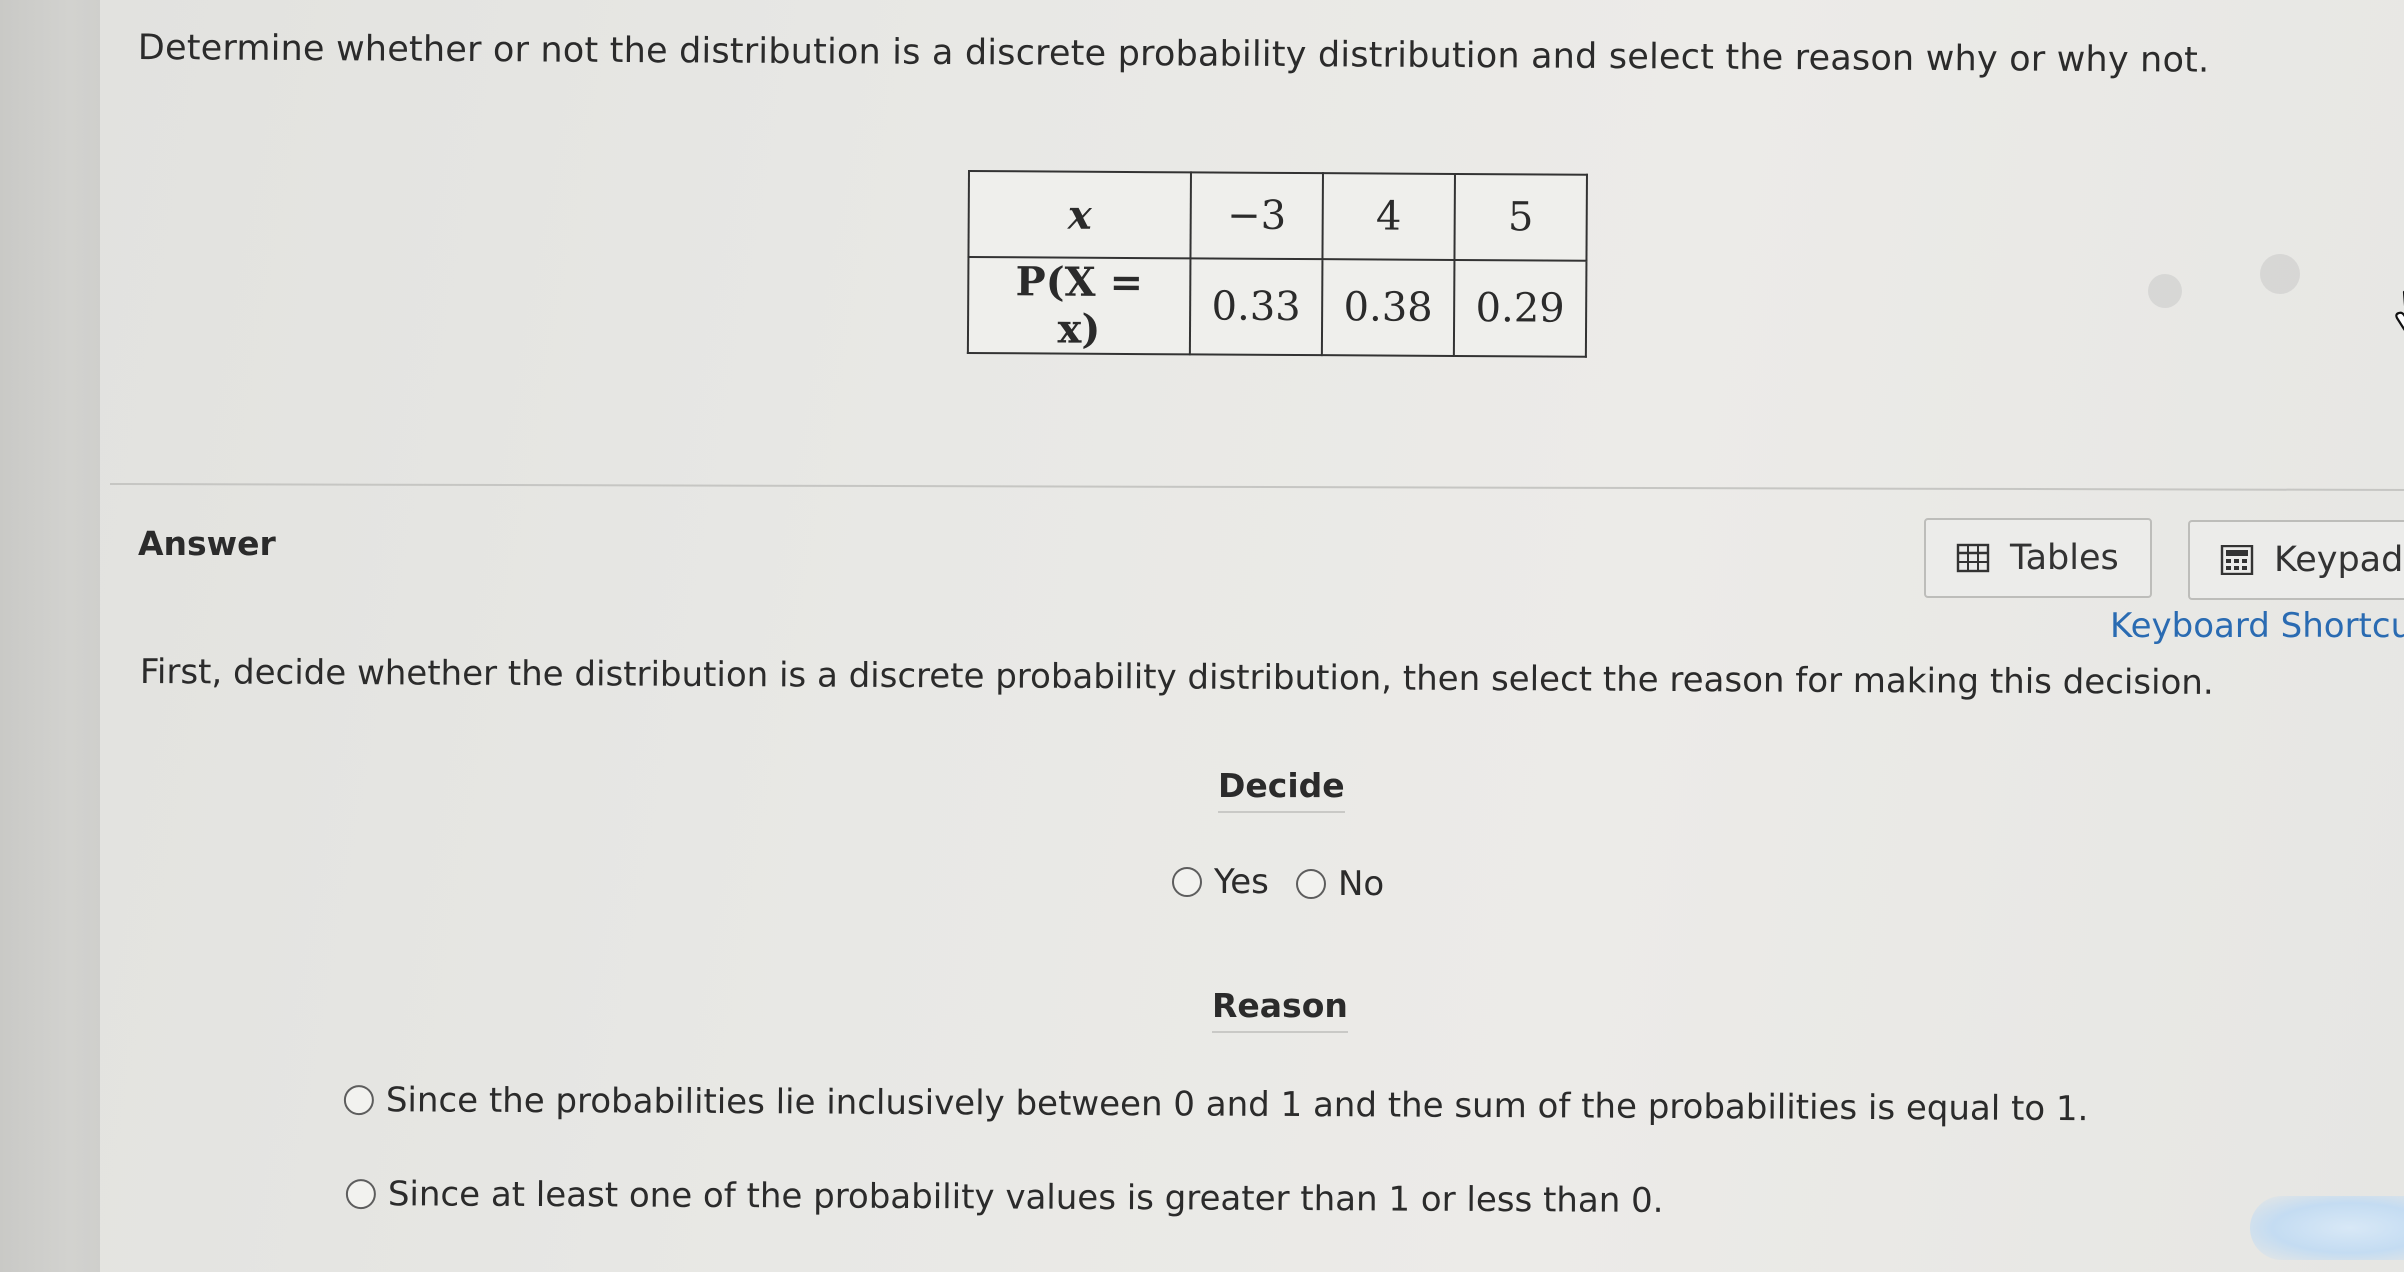 The width and height of the screenshot is (2404, 1272). Describe the element at coordinates (1388, 307) in the screenshot. I see `probability-cell: 0.38` at that location.